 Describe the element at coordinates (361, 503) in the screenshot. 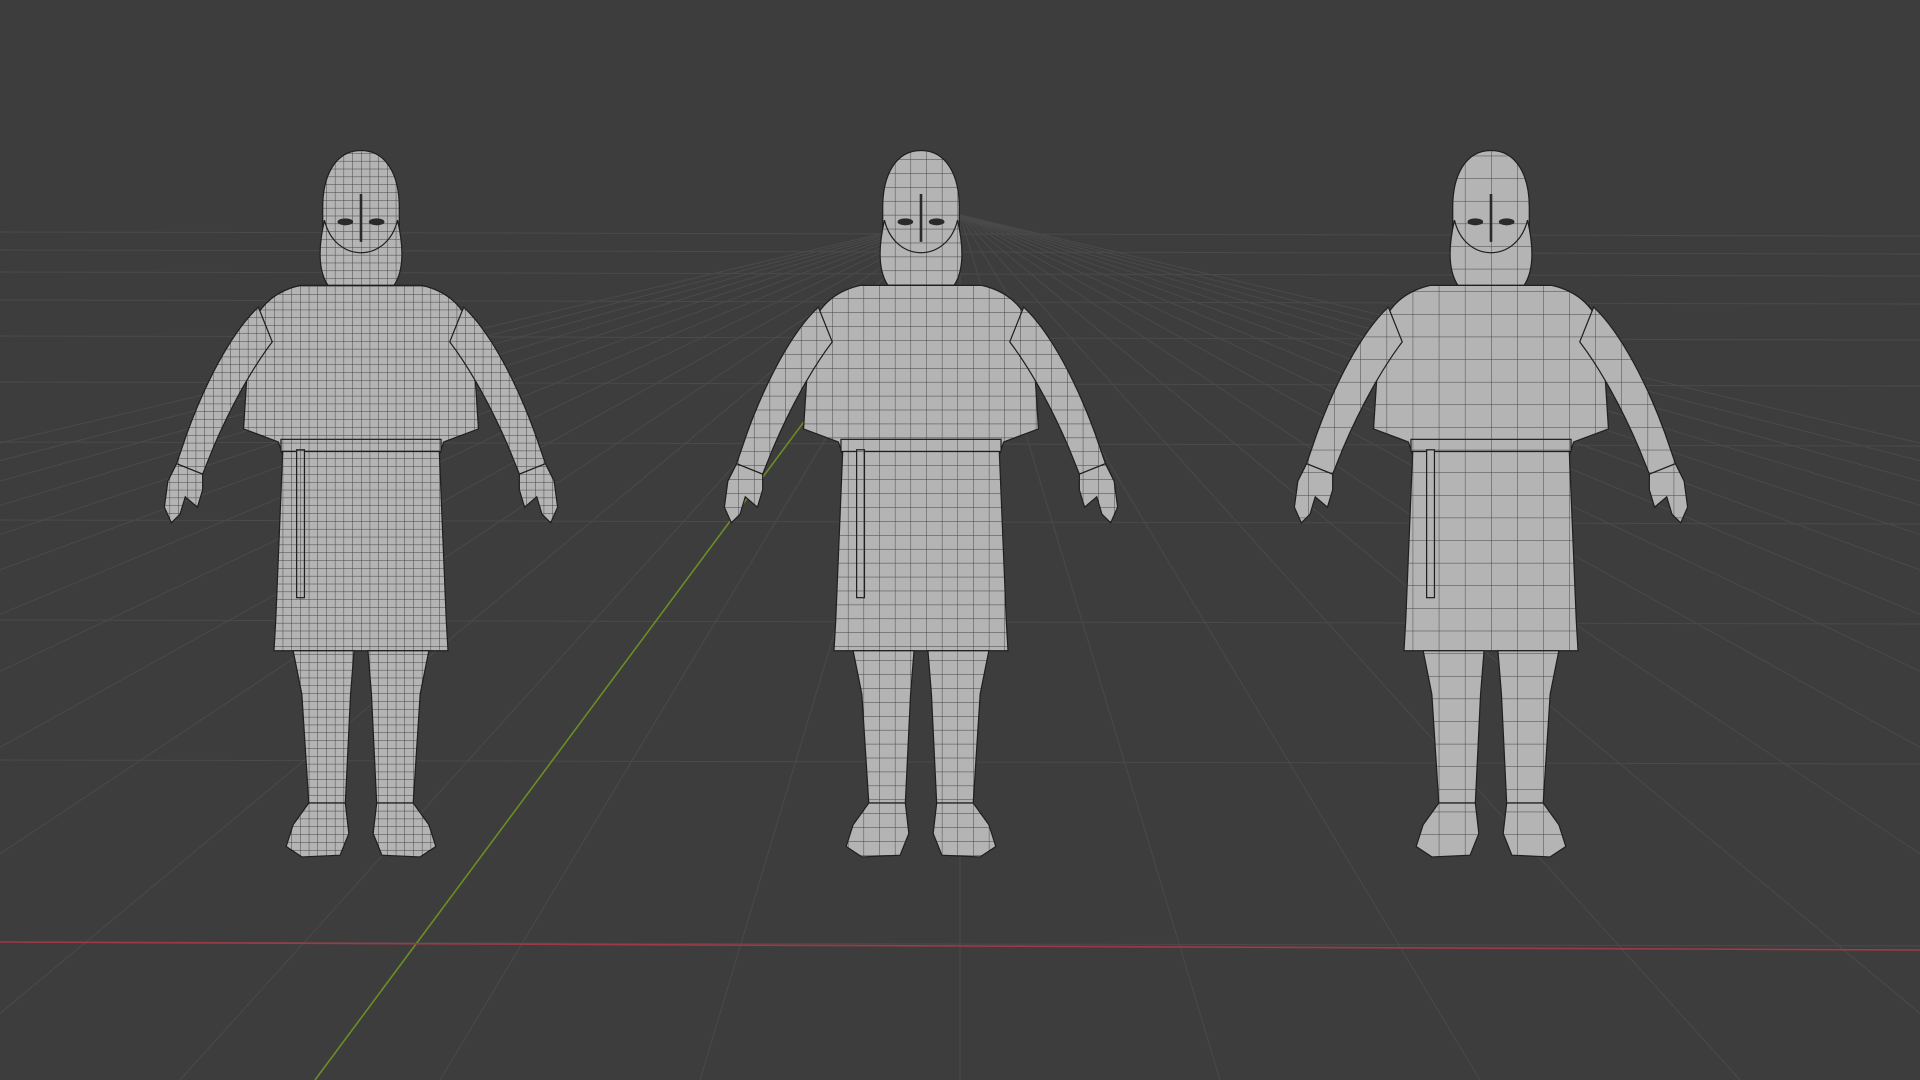

I see `character-high-poly` at that location.